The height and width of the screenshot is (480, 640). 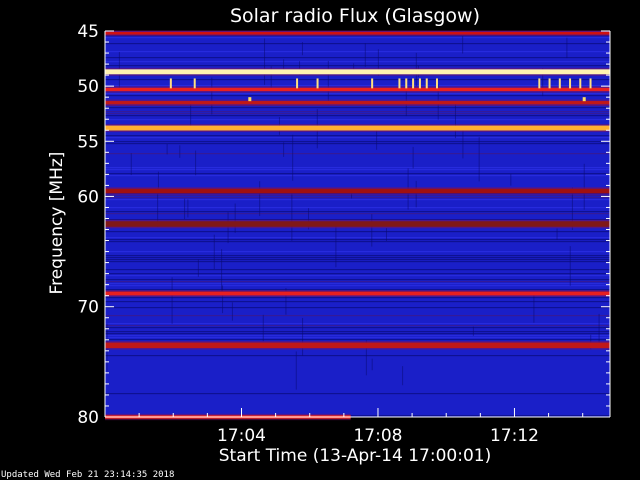 What do you see at coordinates (57, 223) in the screenshot?
I see `y-axis-label: Frequency [MHz]` at bounding box center [57, 223].